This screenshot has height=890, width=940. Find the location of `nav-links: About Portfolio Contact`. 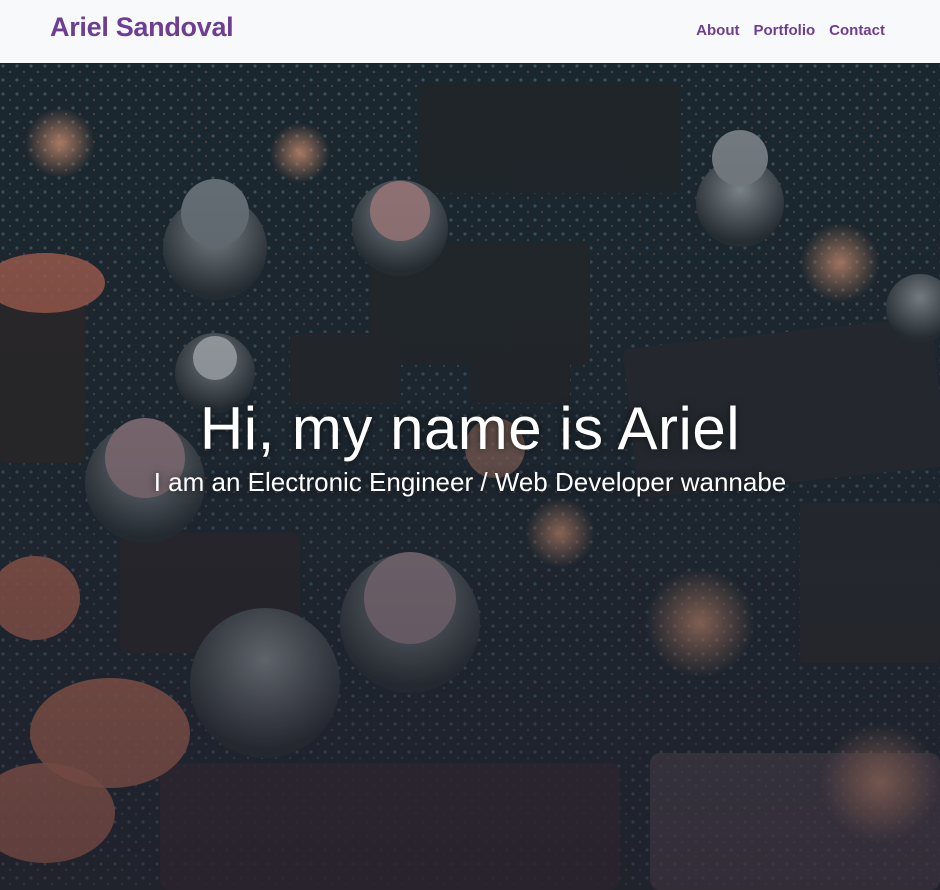

nav-links: About Portfolio Contact is located at coordinates (790, 30).